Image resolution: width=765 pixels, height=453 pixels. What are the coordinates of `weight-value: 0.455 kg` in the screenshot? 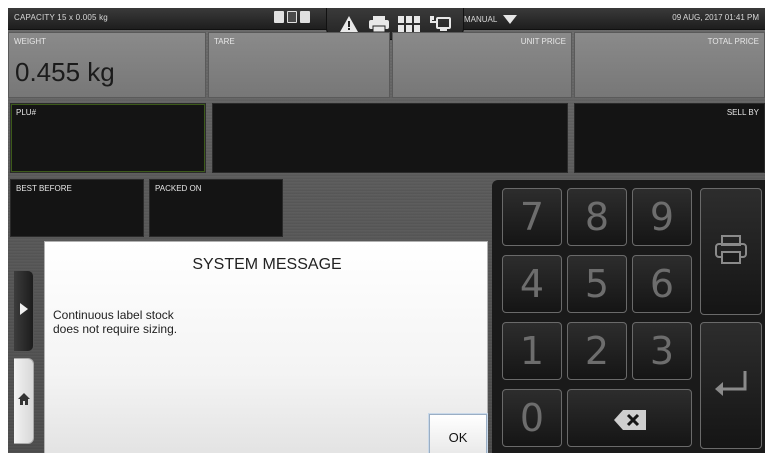 It's located at (65, 72).